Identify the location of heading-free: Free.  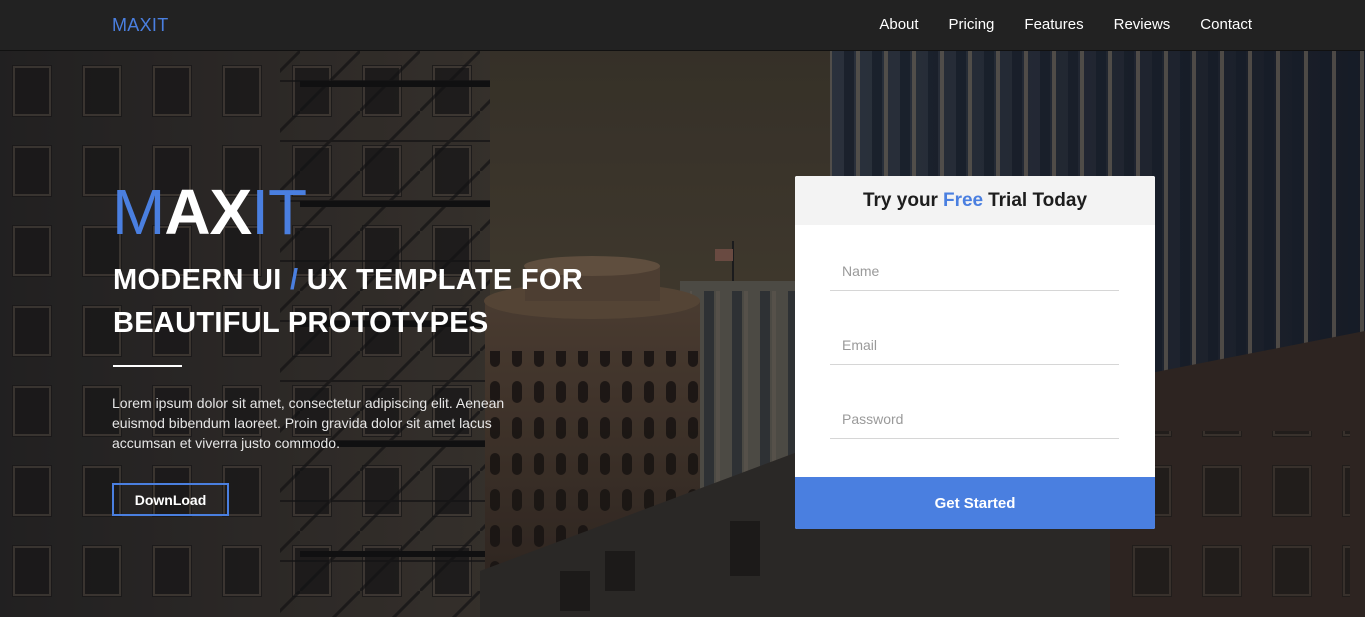
(963, 200).